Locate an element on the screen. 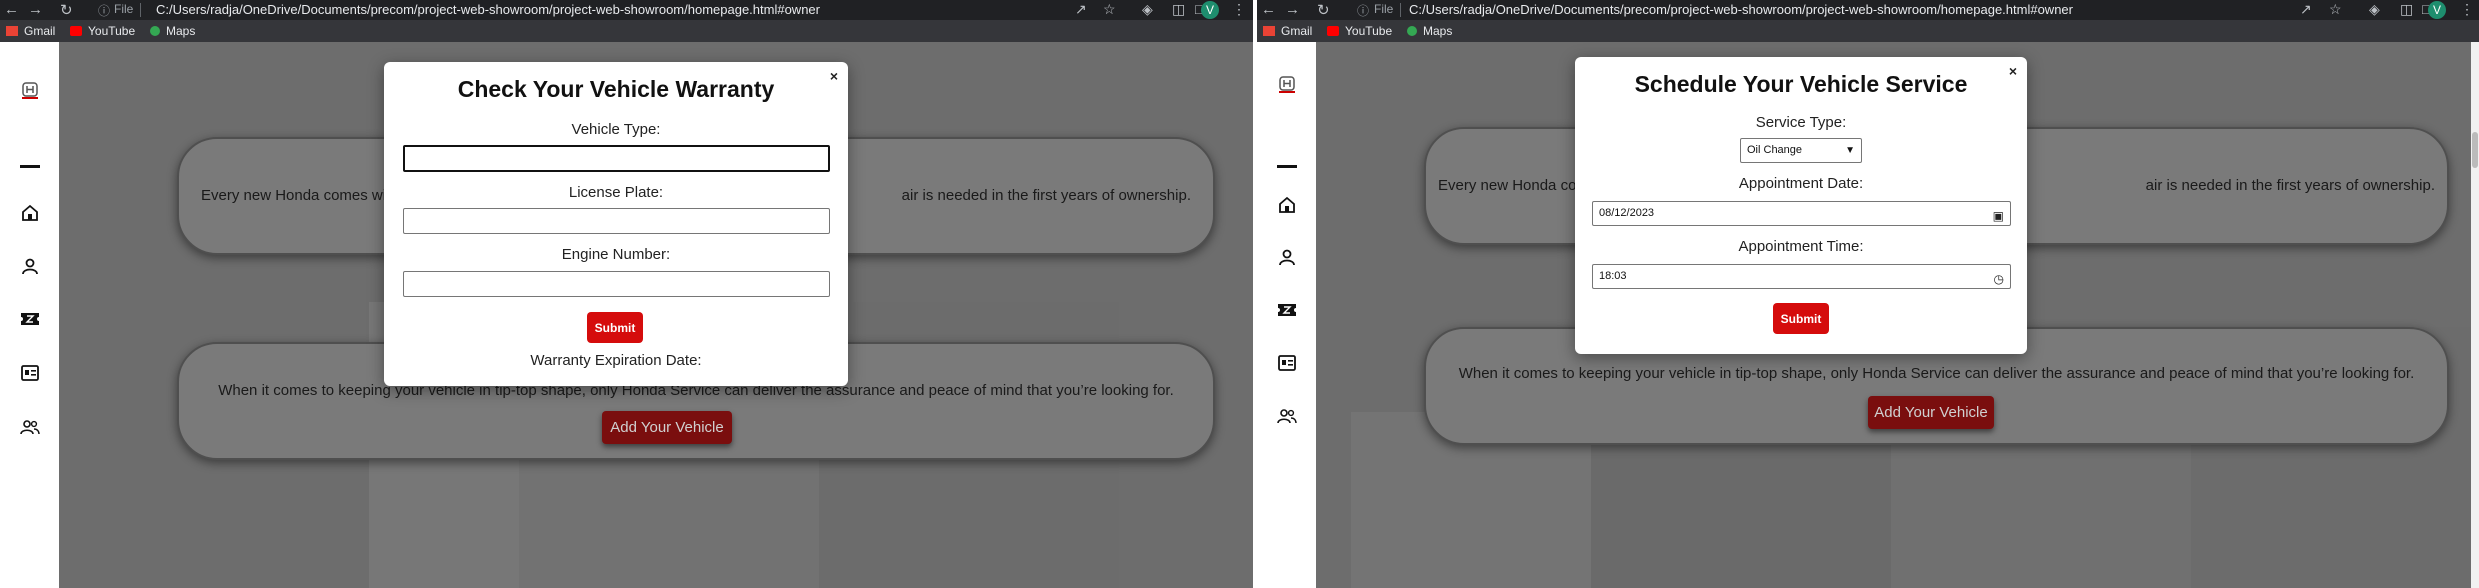 Image resolution: width=2479 pixels, height=588 pixels. vehicle-type-input is located at coordinates (616, 158).